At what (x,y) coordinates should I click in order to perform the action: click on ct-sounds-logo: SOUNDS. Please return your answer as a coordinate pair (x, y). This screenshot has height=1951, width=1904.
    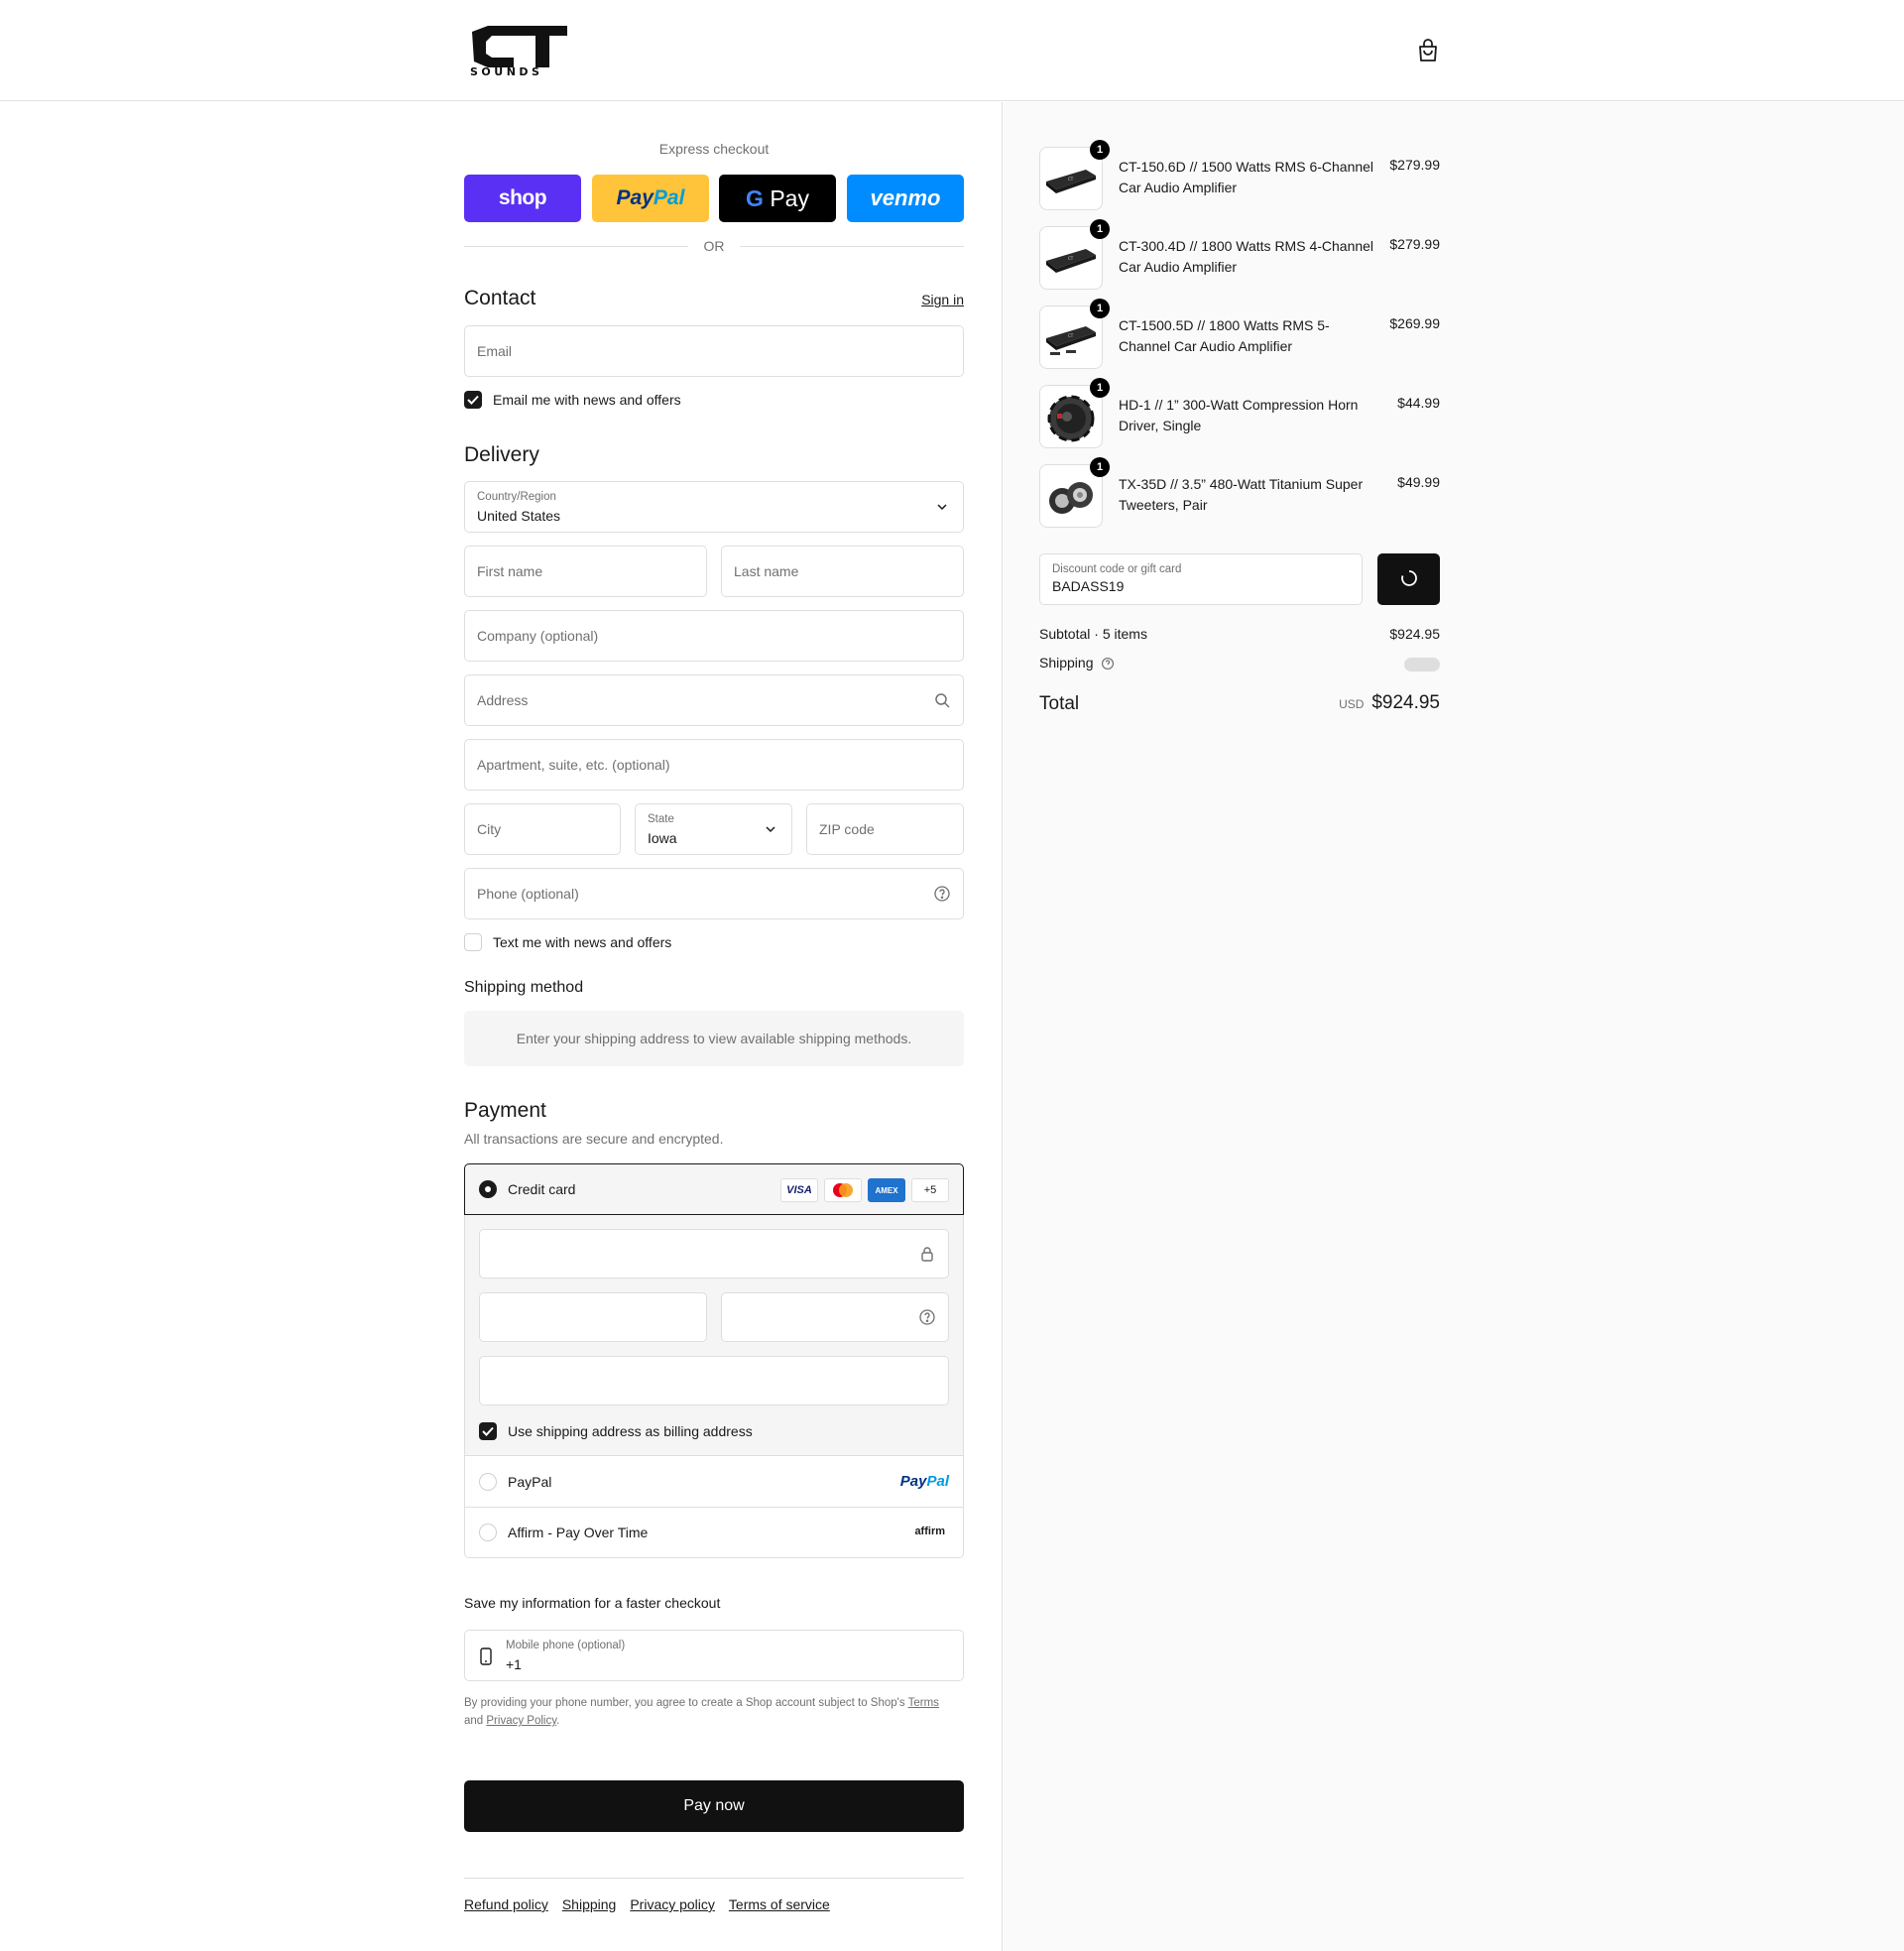
    Looking at the image, I should click on (519, 49).